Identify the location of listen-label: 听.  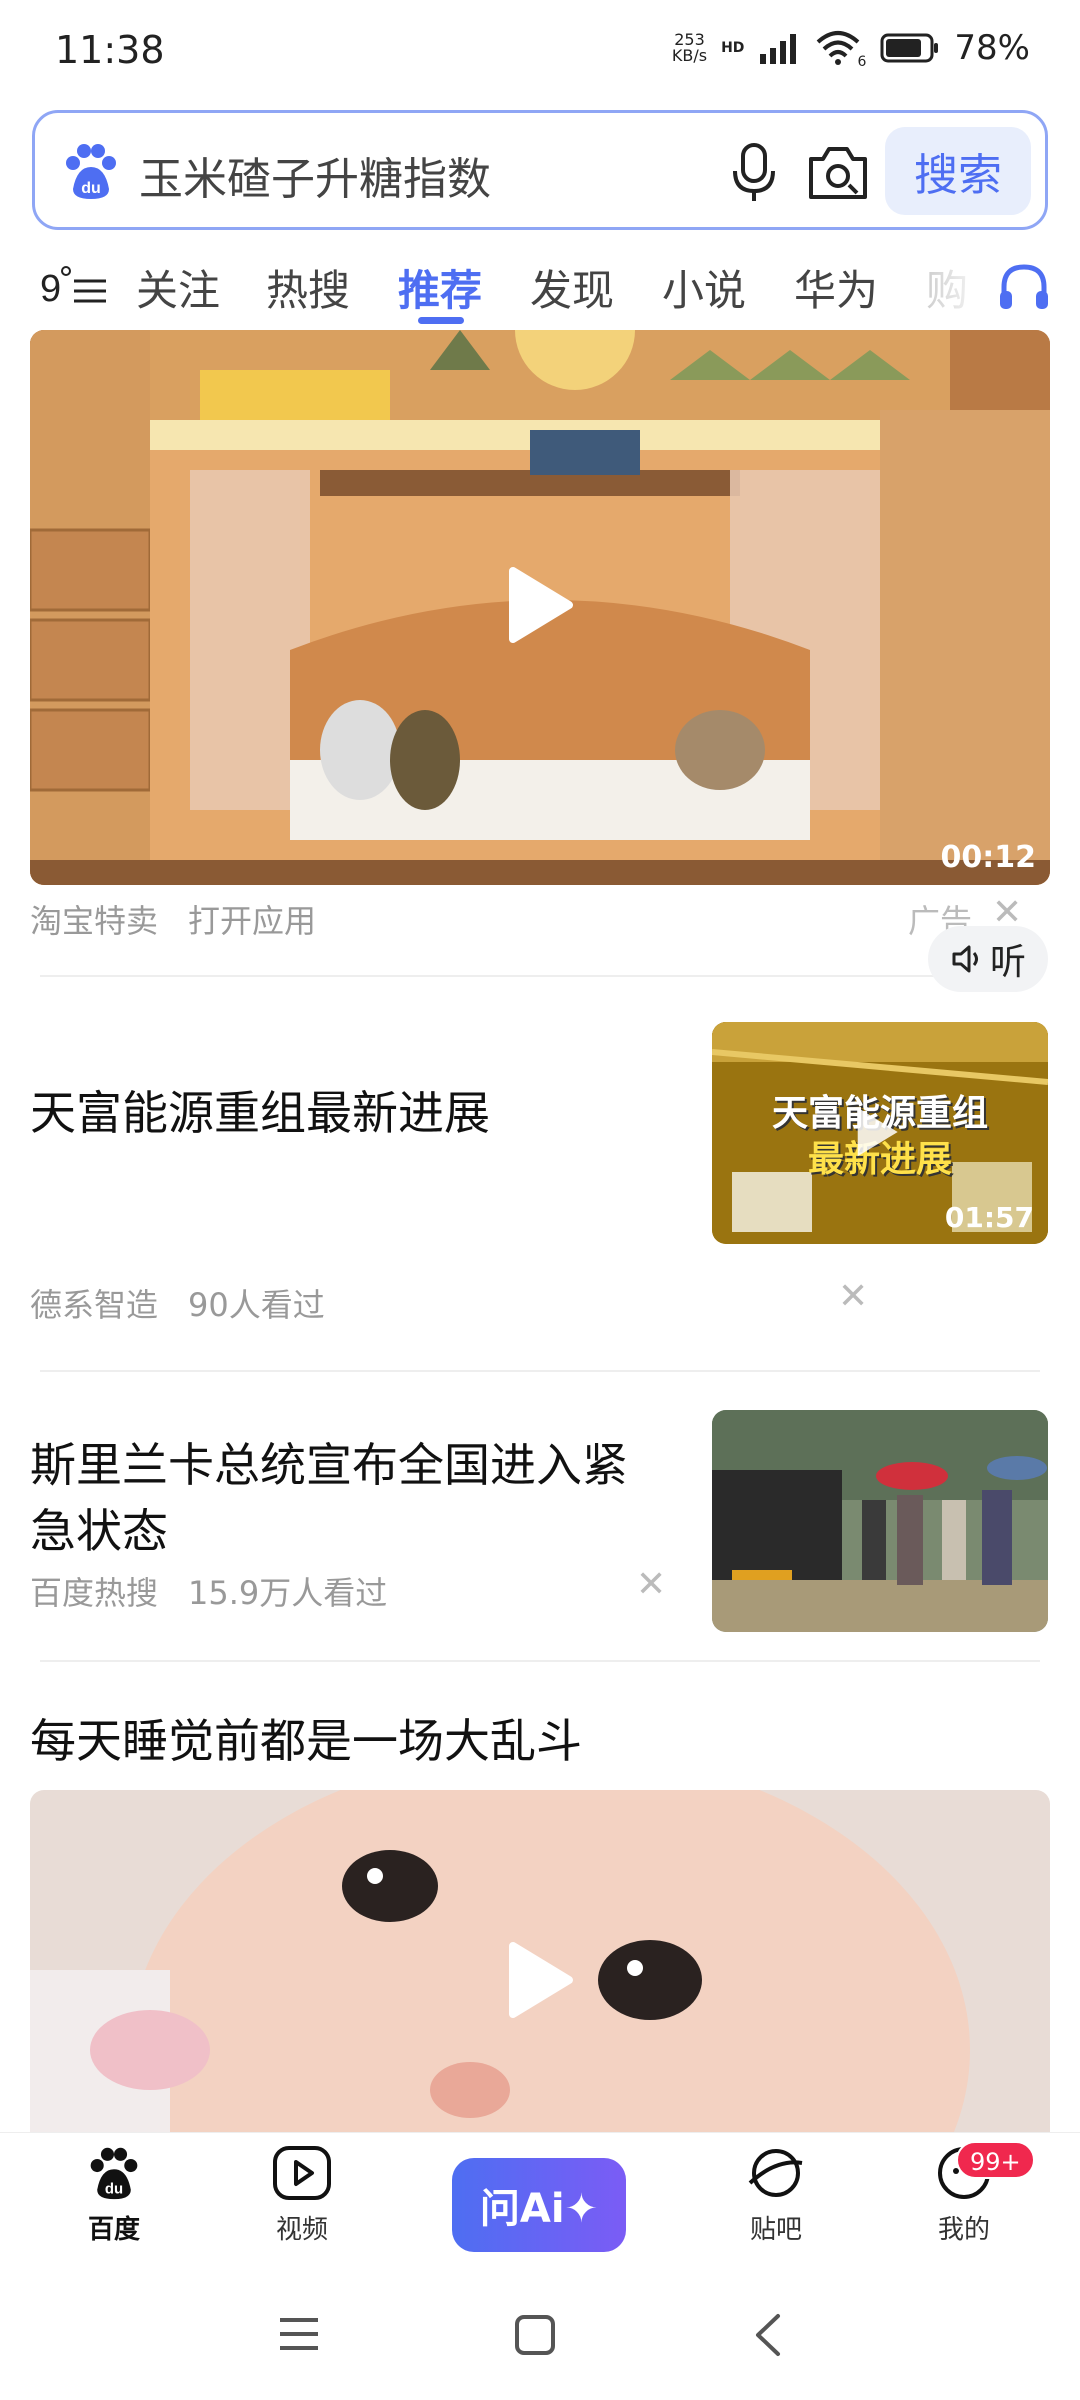
(1007, 962).